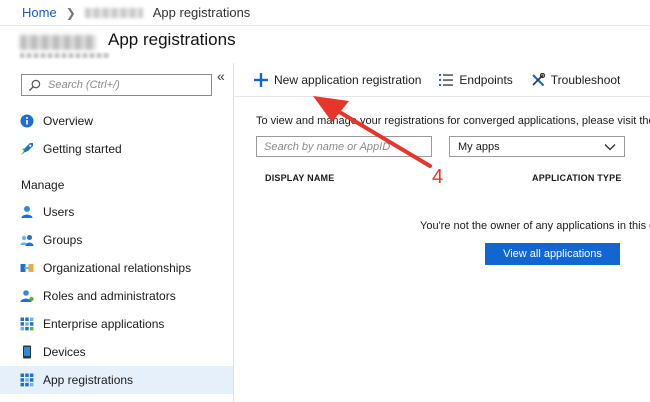  Describe the element at coordinates (27, 296) in the screenshot. I see `roles-icon` at that location.